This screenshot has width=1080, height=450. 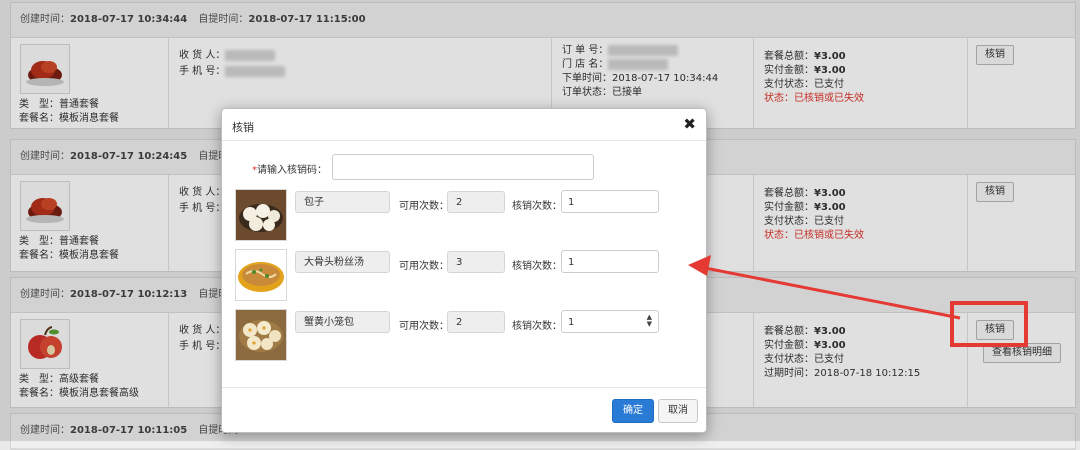 What do you see at coordinates (989, 324) in the screenshot?
I see `annotation-highlight-box` at bounding box center [989, 324].